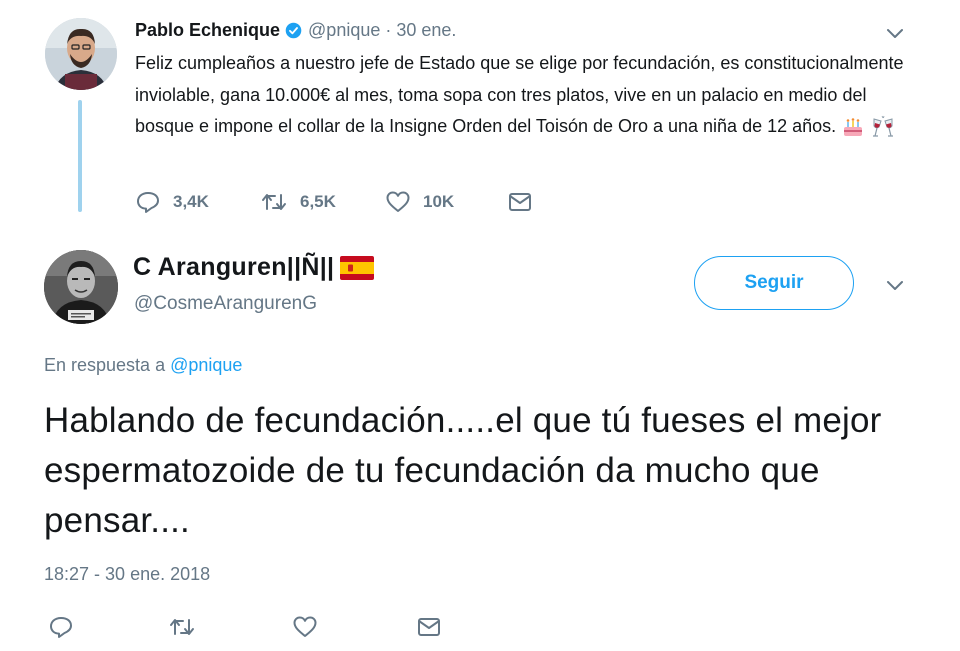  What do you see at coordinates (895, 286) in the screenshot?
I see `reply-chevron-down-icon` at bounding box center [895, 286].